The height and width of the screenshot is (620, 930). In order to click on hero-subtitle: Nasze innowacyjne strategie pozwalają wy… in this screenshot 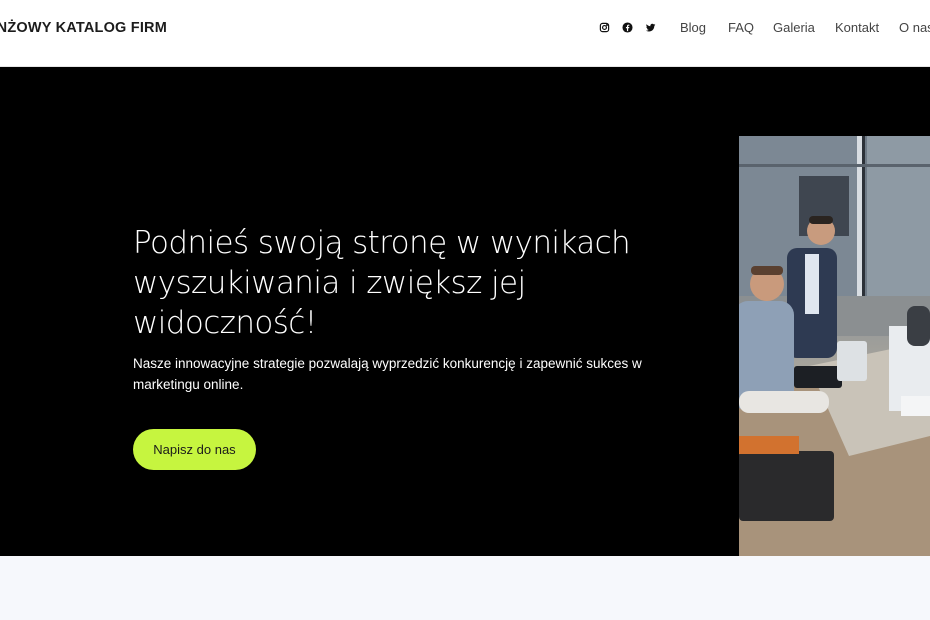, I will do `click(387, 374)`.